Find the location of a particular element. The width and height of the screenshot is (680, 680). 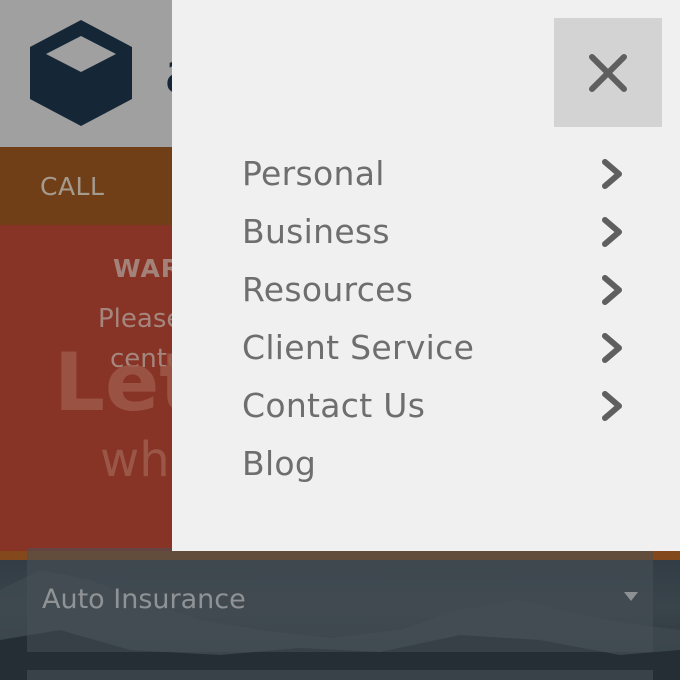

menu-item-label: Blog is located at coordinates (279, 463).